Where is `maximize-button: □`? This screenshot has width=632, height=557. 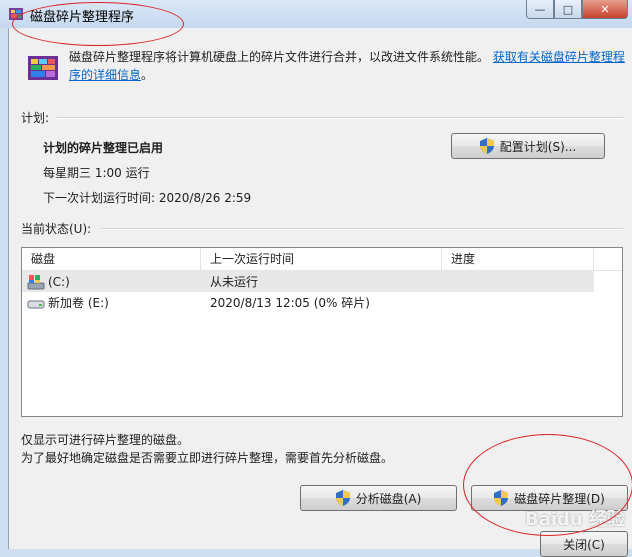
maximize-button: □ is located at coordinates (568, 9).